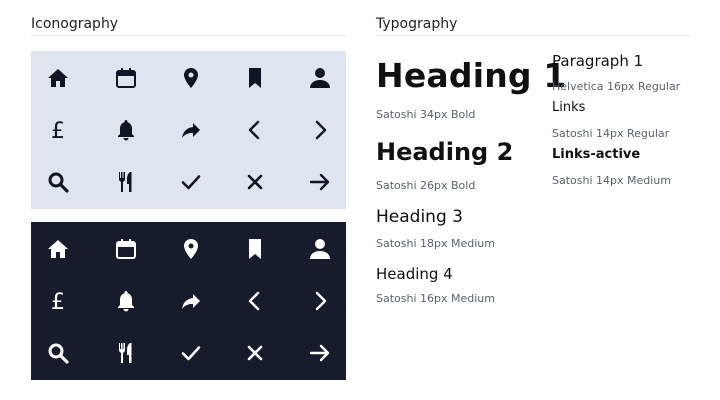  Describe the element at coordinates (596, 154) in the screenshot. I see `links-active-sample: Links-active` at that location.